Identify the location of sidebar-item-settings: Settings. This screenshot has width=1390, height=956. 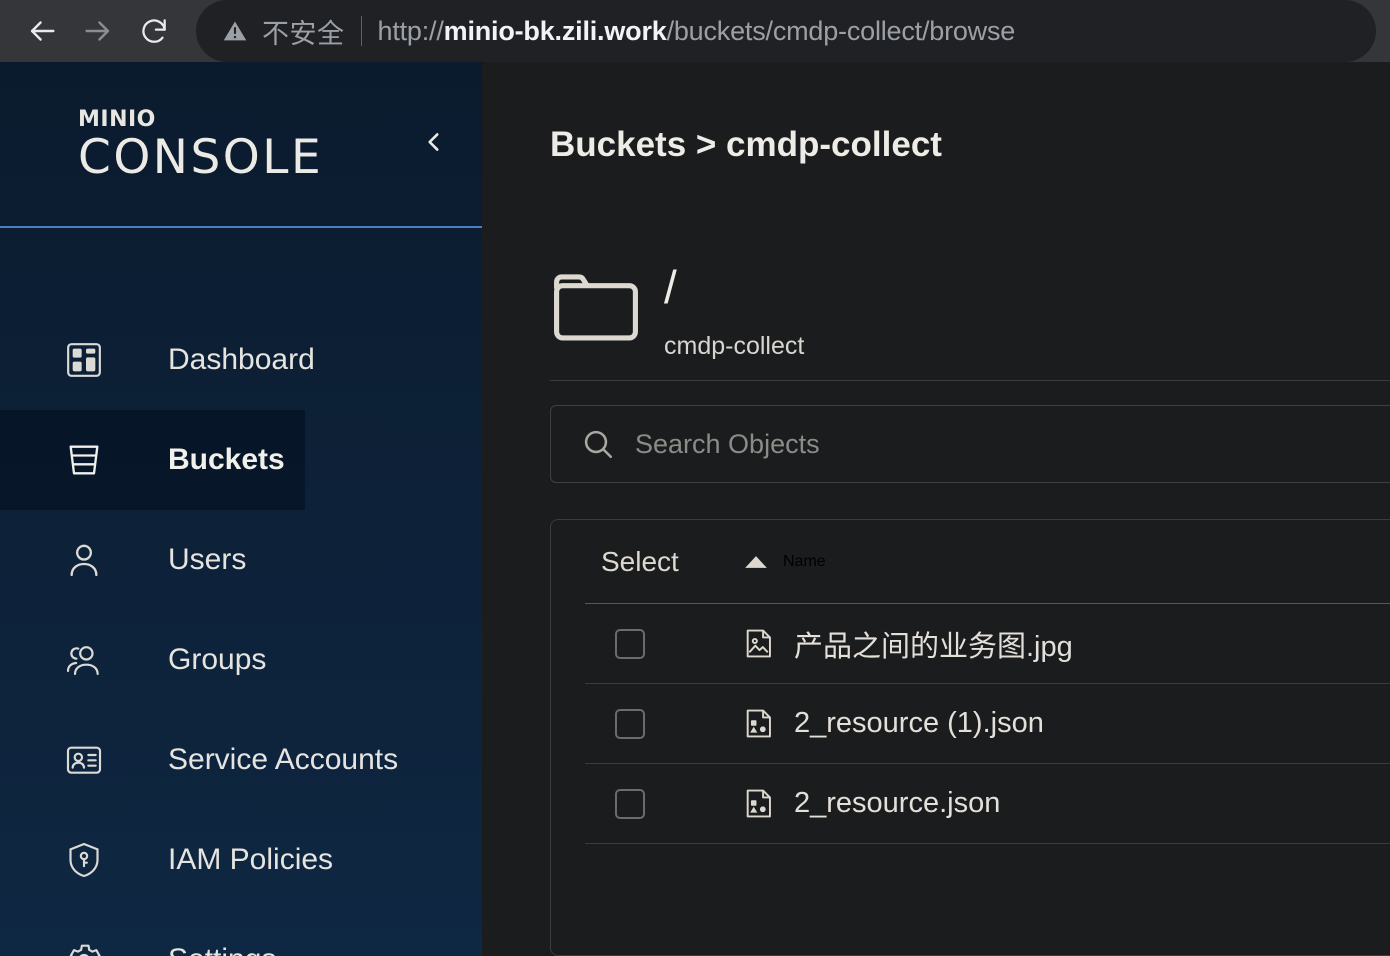
(241, 933).